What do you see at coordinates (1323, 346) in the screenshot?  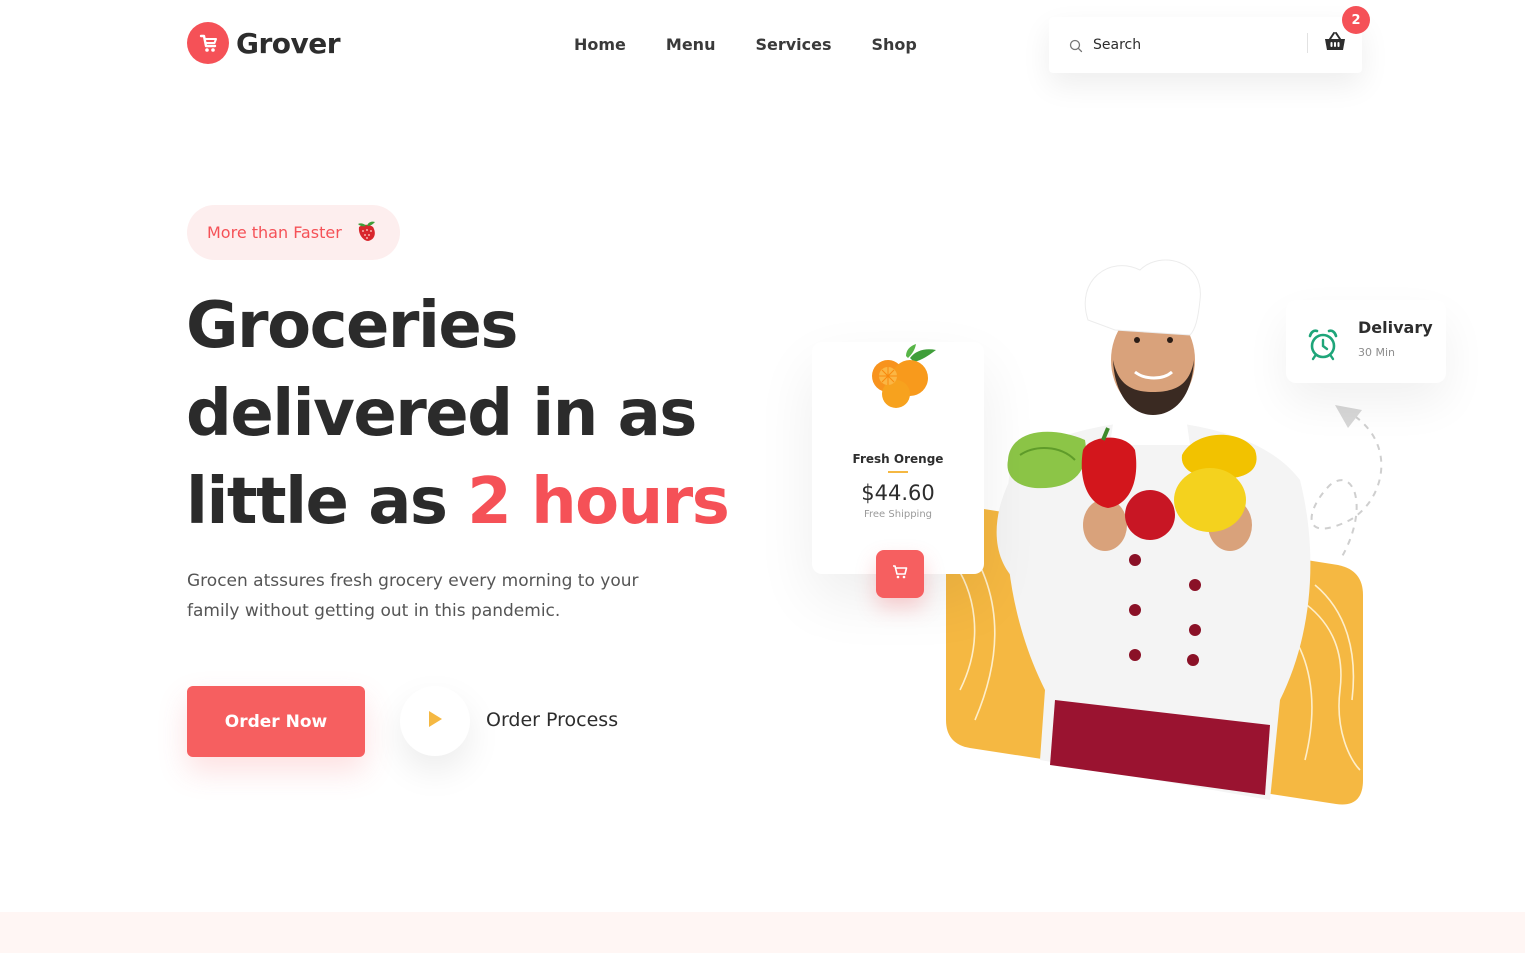 I see `alarm-clock-icon` at bounding box center [1323, 346].